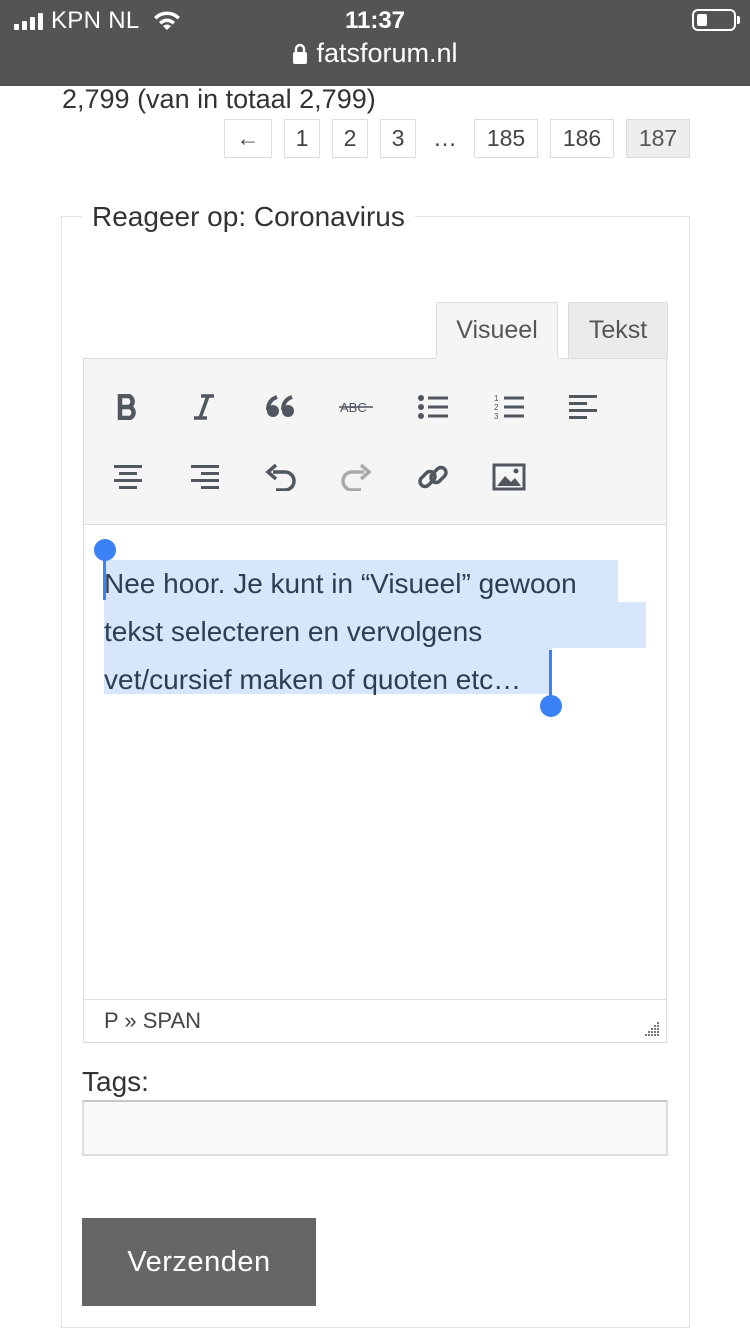  Describe the element at coordinates (248, 217) in the screenshot. I see `reply-form-legend: Reageer op: Coronavirus` at that location.